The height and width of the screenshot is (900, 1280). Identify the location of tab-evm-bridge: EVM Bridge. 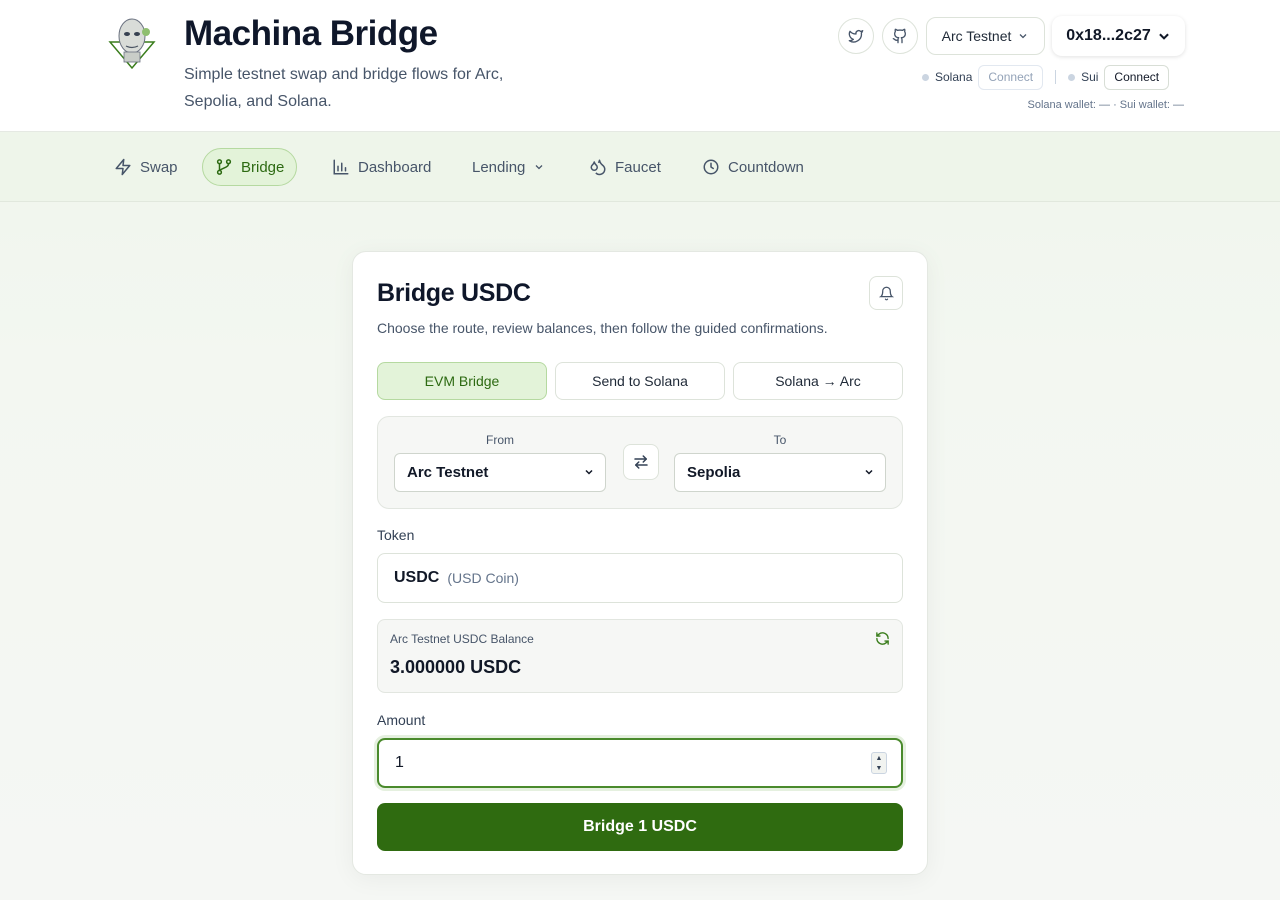
(462, 381).